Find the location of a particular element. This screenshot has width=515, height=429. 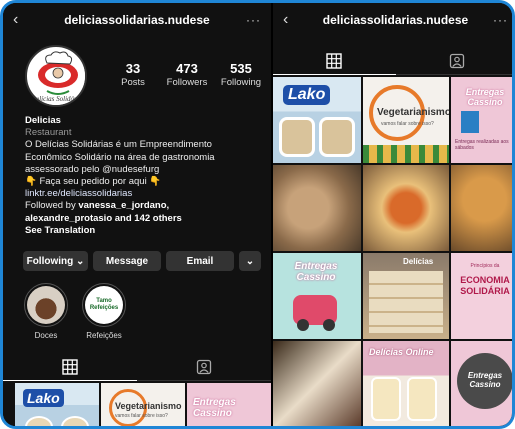

see-translation-link: See Translation is located at coordinates (145, 231).